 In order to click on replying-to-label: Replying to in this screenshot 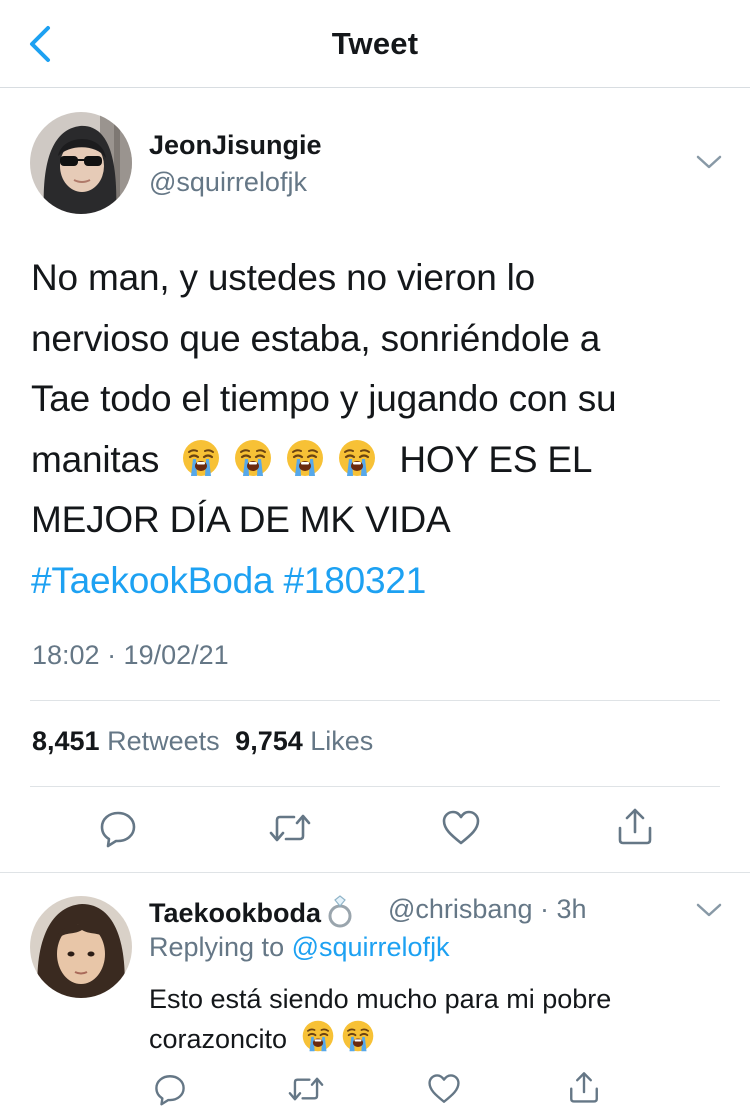, I will do `click(217, 947)`.